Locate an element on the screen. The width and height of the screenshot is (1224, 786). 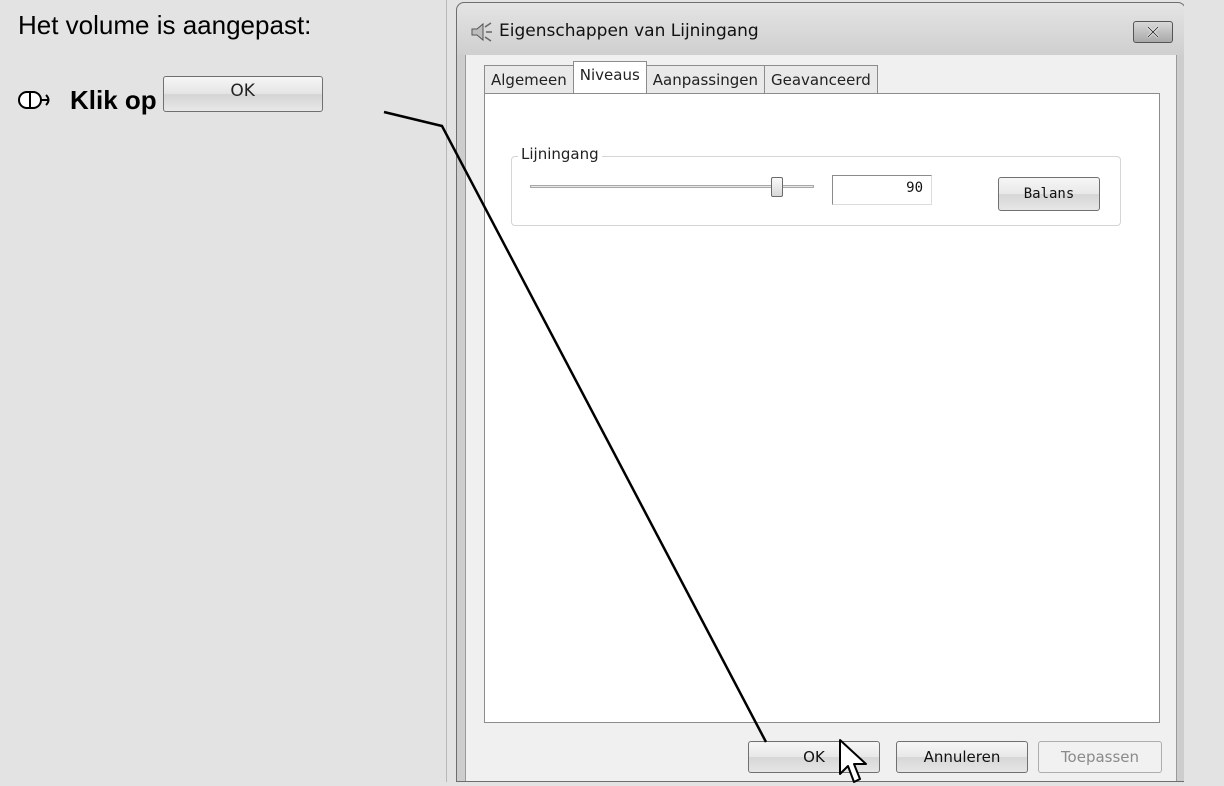
cancel-button: Annuleren is located at coordinates (962, 757).